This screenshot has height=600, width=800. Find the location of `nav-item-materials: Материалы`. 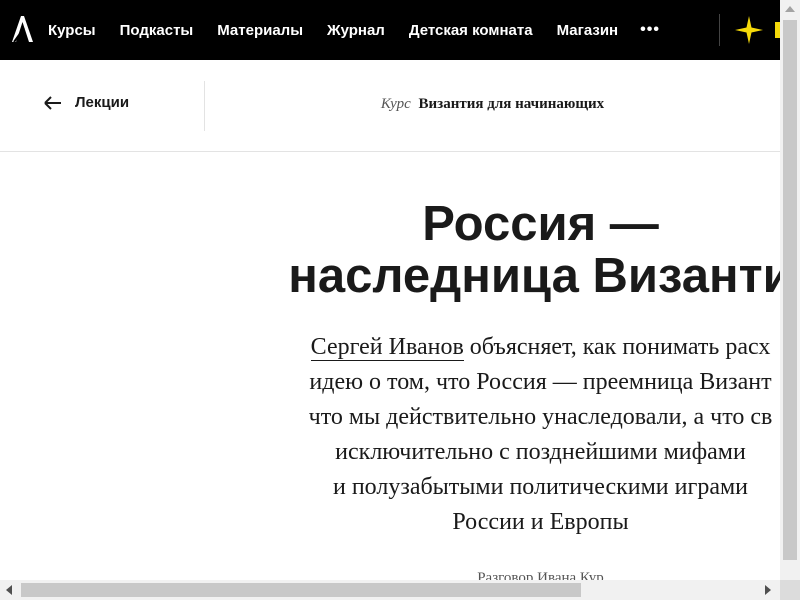

nav-item-materials: Материалы is located at coordinates (260, 30).